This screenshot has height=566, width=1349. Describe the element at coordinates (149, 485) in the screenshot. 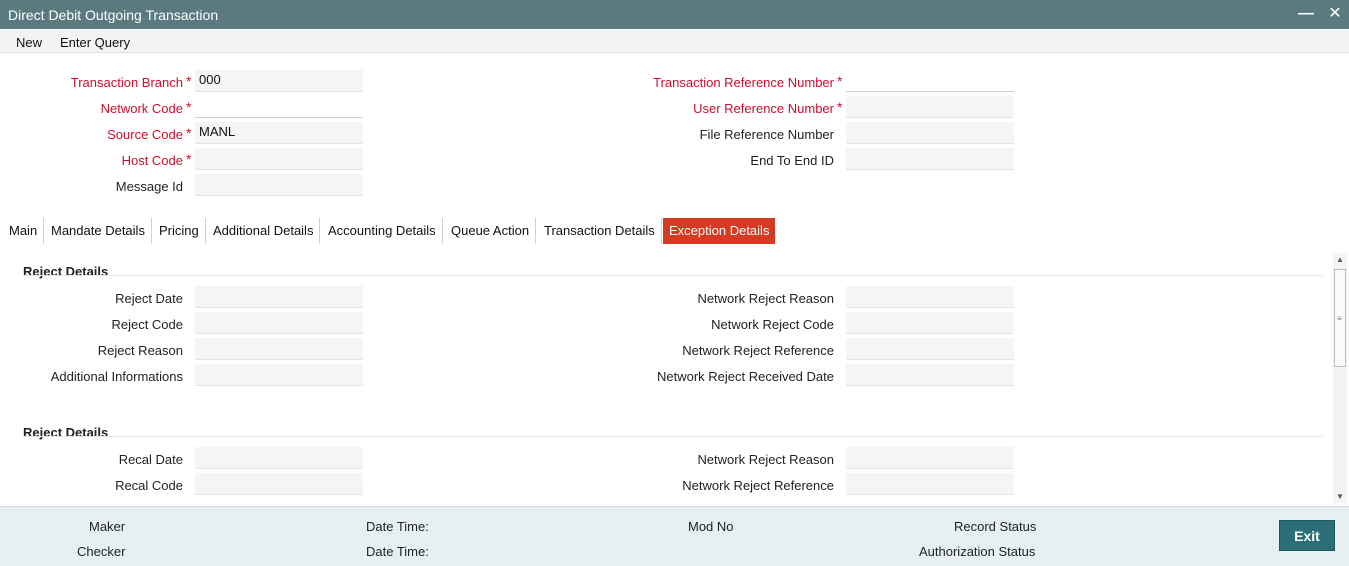

I see `recal-code-label: Recal Code` at that location.